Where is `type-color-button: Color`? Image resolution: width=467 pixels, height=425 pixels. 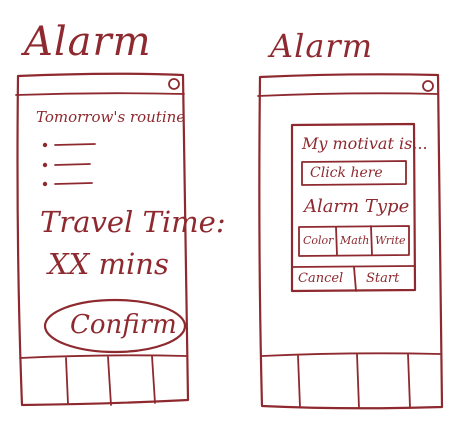
type-color-button: Color is located at coordinates (318, 240).